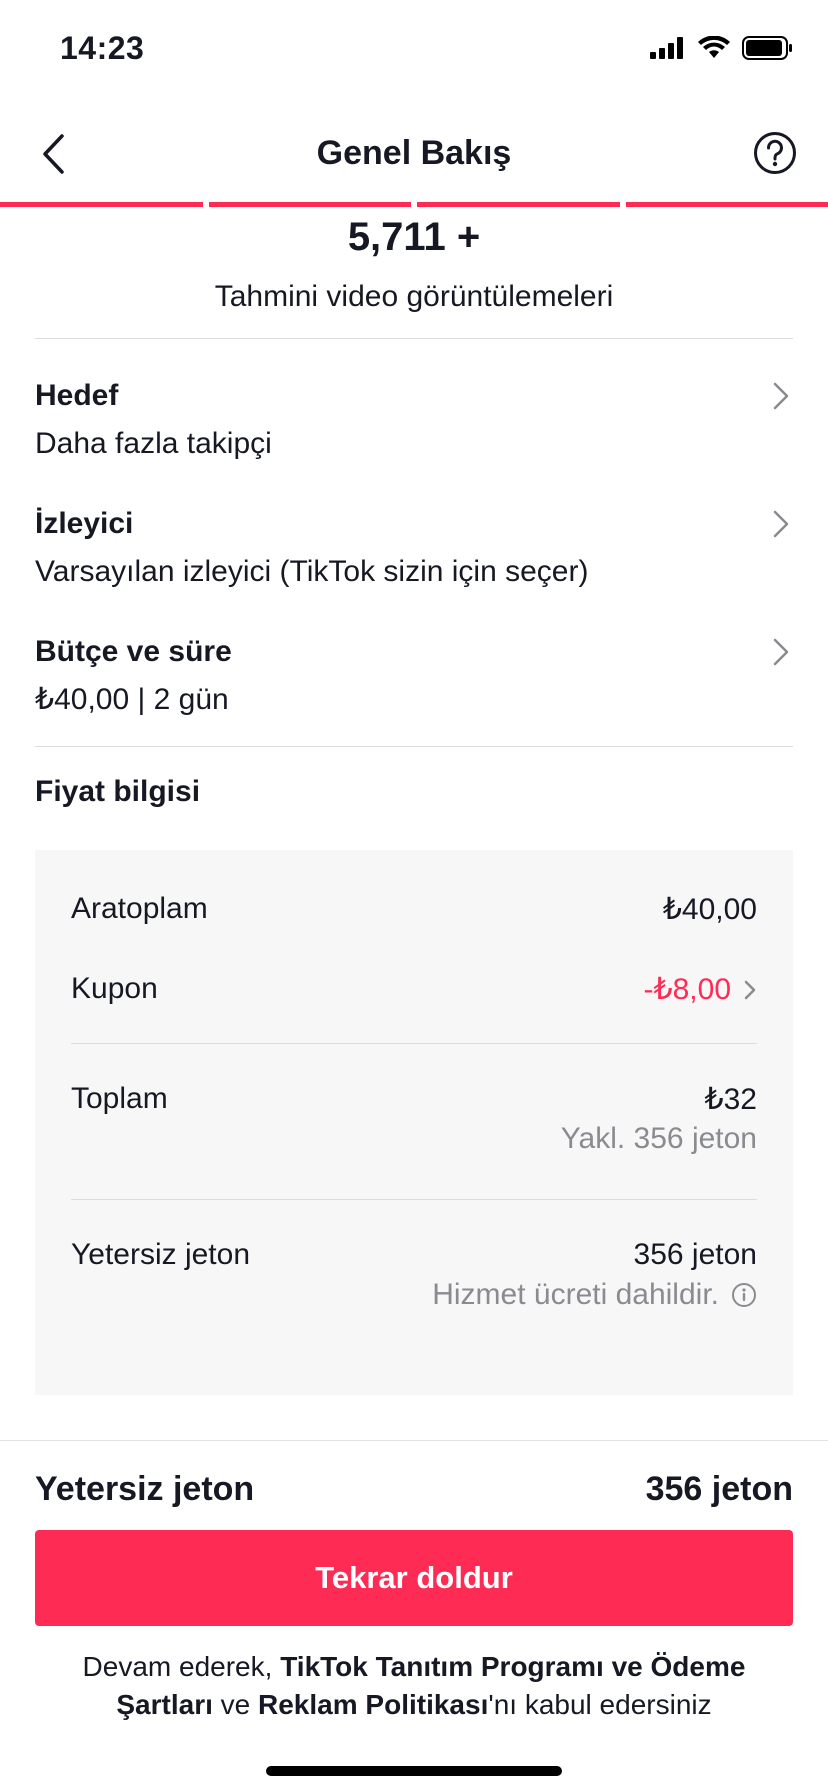 The width and height of the screenshot is (828, 1792). Describe the element at coordinates (414, 296) in the screenshot. I see `estimated-views-label: Tahmini video görüntülemeleri` at that location.